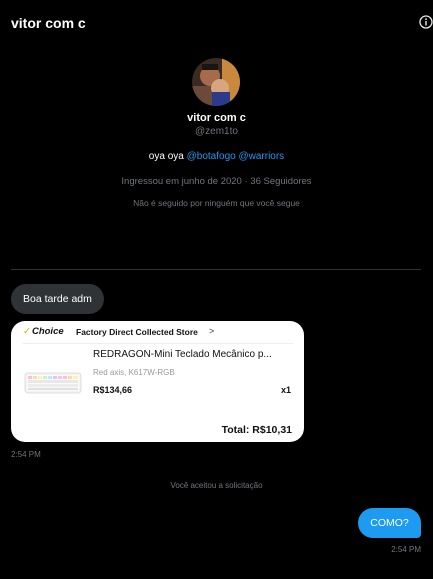  What do you see at coordinates (389, 523) in the screenshot?
I see `message-bubble-outgoing: COMO?` at bounding box center [389, 523].